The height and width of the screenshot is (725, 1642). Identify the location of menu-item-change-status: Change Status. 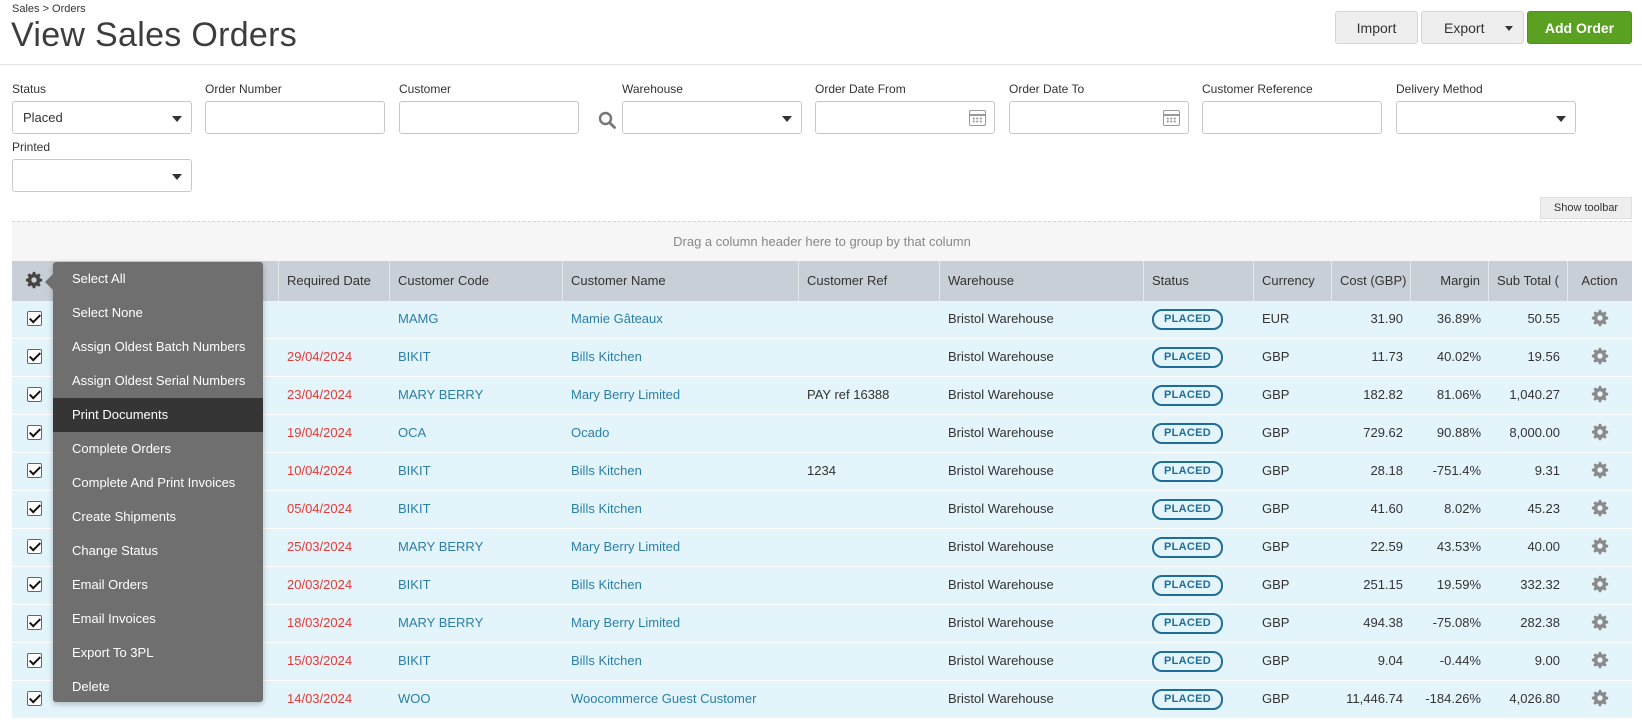
(158, 551).